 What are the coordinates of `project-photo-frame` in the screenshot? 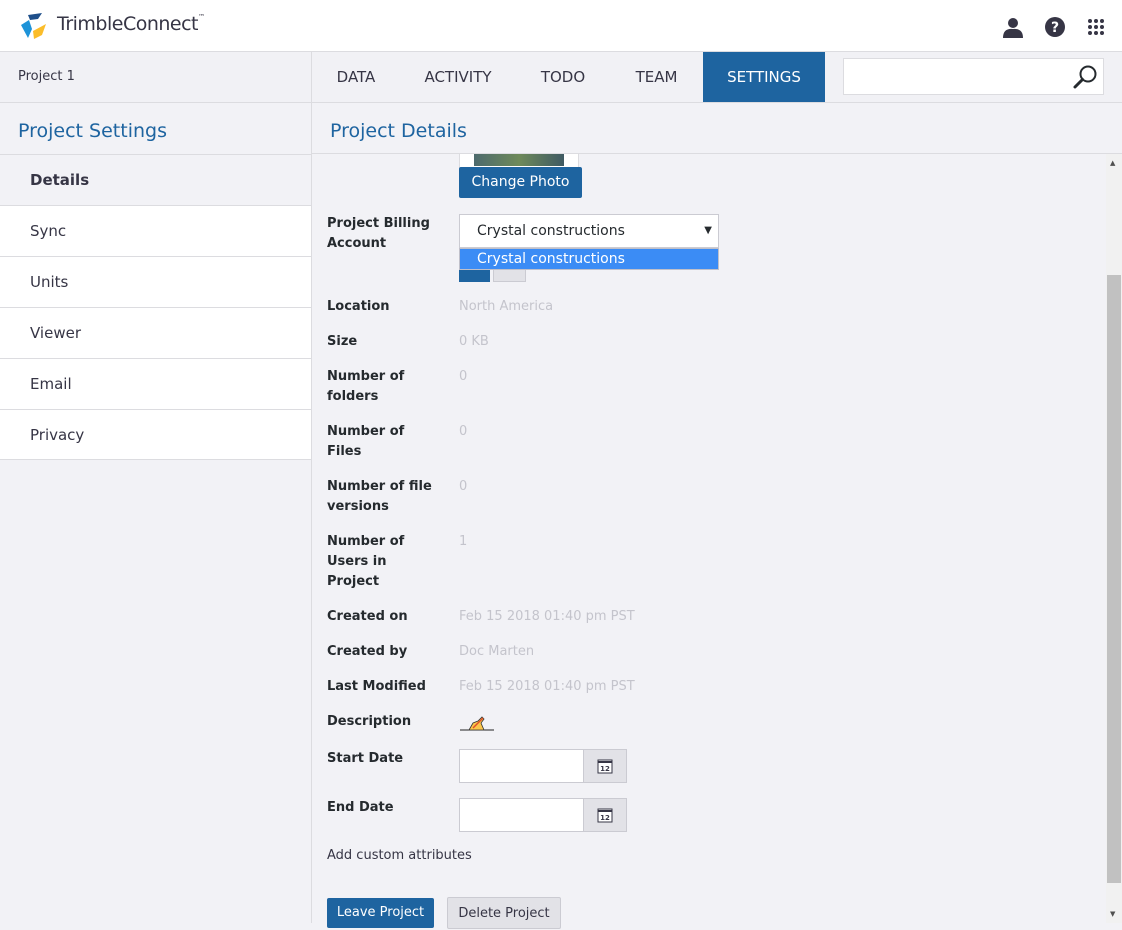 It's located at (519, 161).